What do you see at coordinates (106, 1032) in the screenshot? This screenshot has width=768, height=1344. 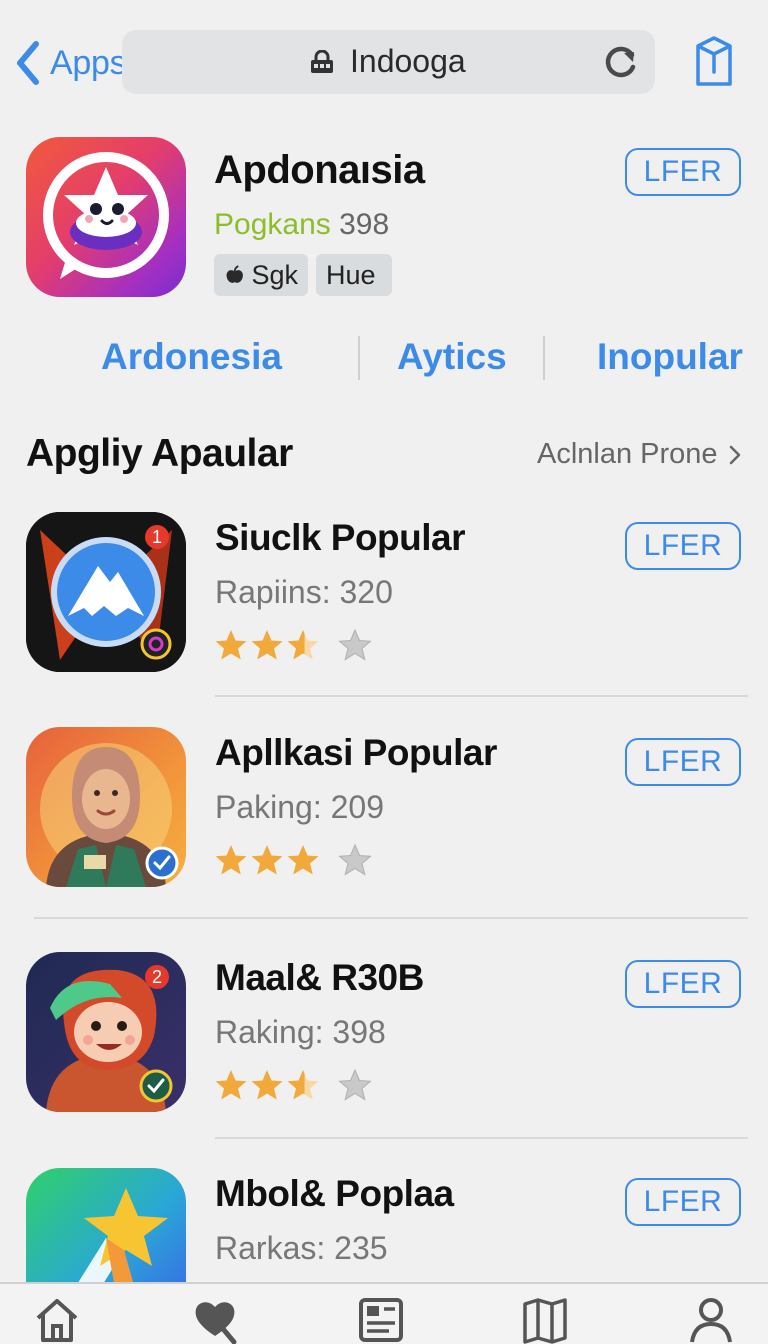 I see `app-icon: 2` at bounding box center [106, 1032].